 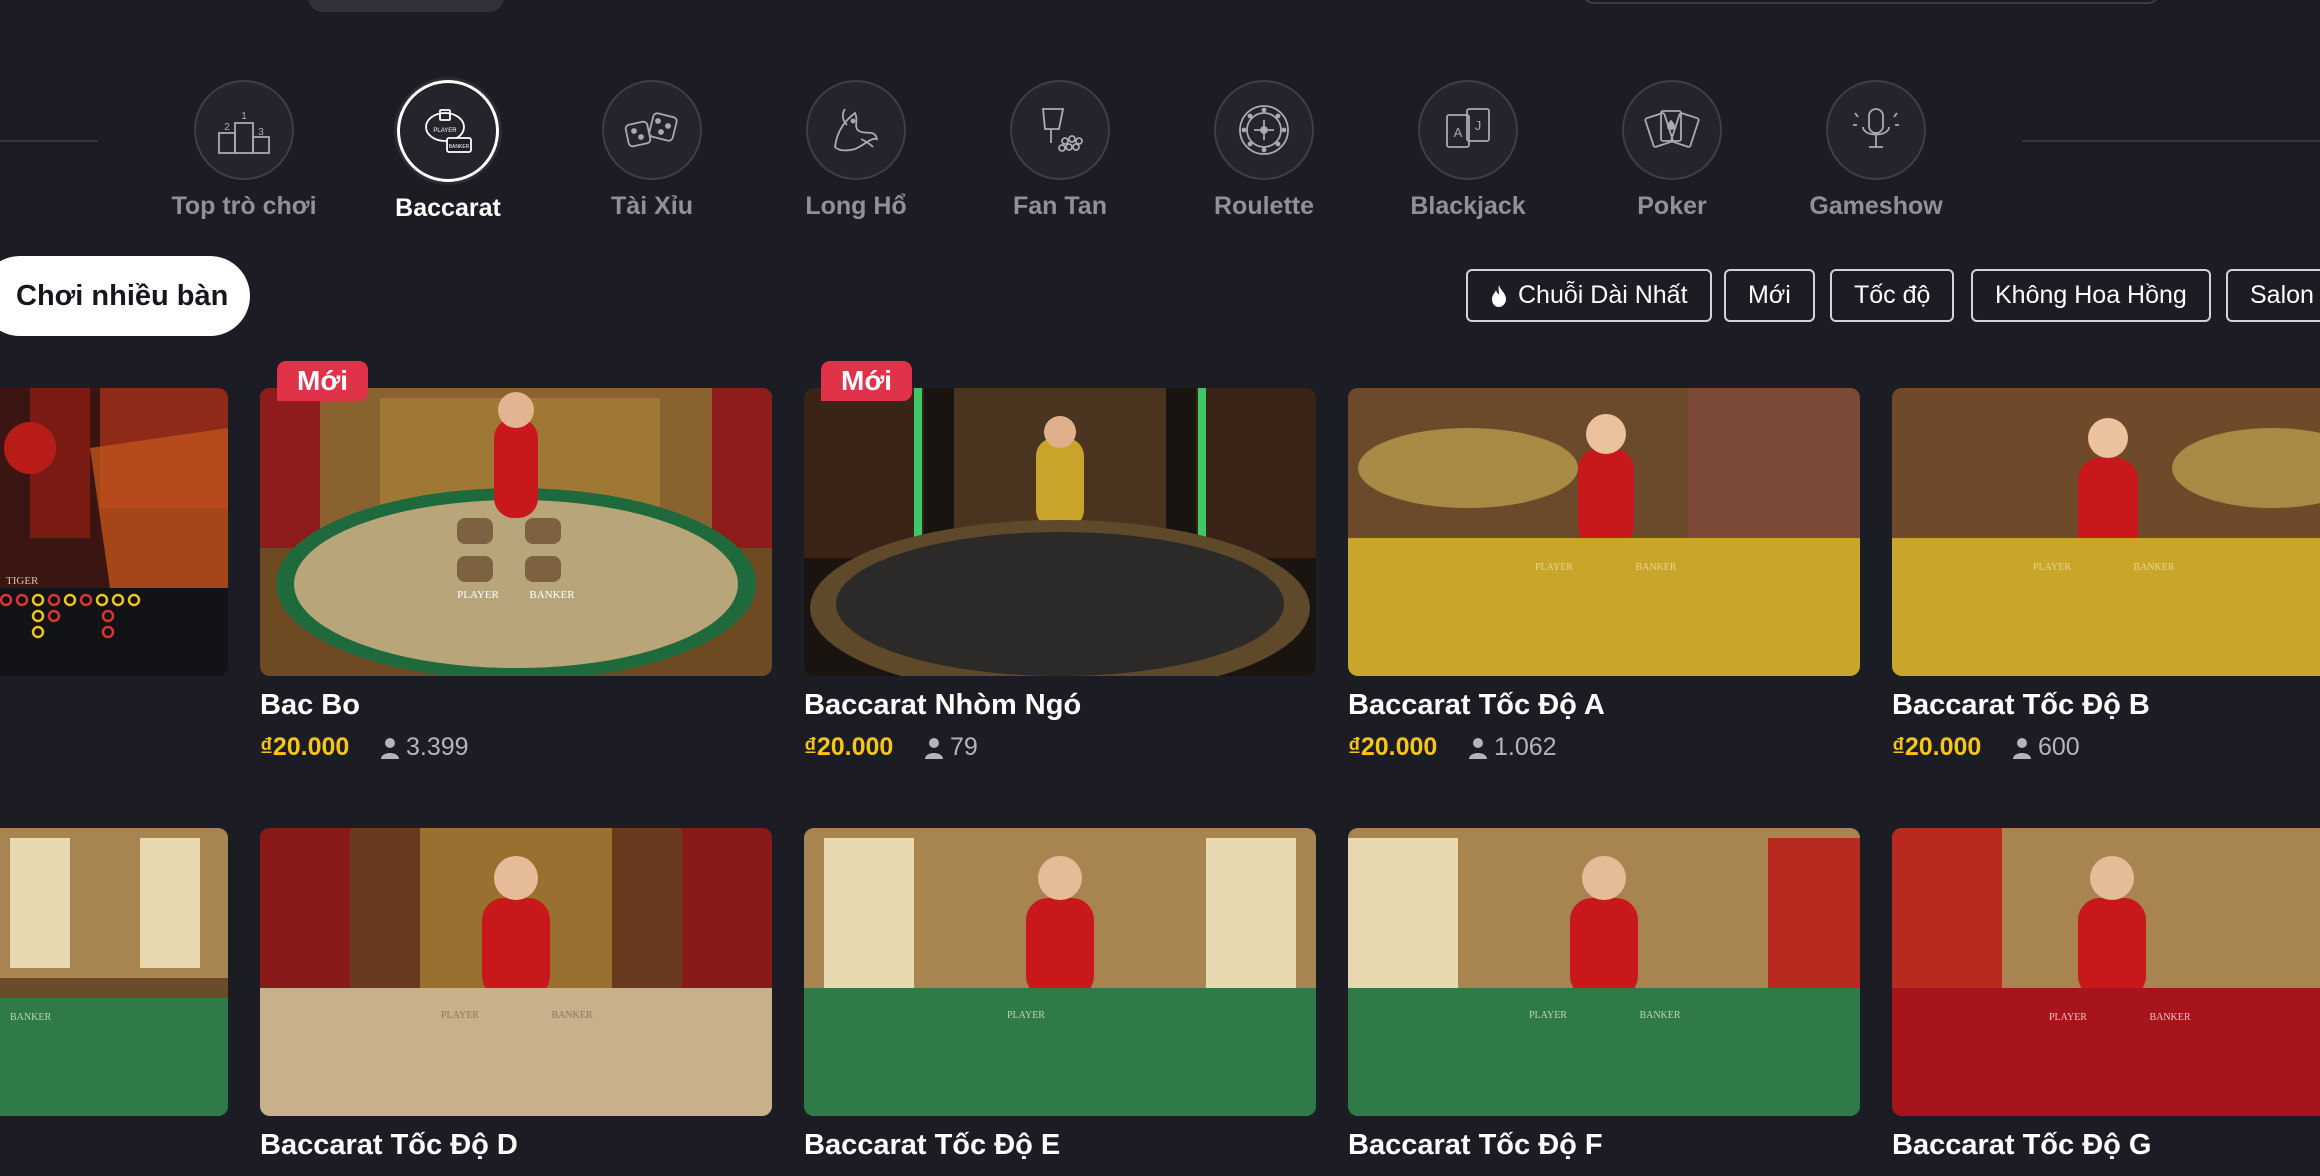 What do you see at coordinates (1060, 532) in the screenshot?
I see `game-thumbnail-baccarat-nhom-ngo` at bounding box center [1060, 532].